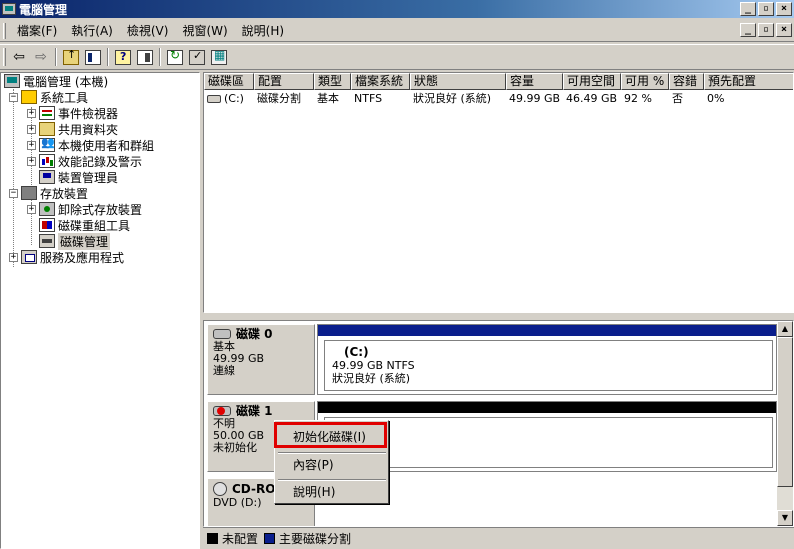 The width and height of the screenshot is (794, 549). Describe the element at coordinates (100, 209) in the screenshot. I see `tree-item-label: 卸除式存放裝置` at that location.